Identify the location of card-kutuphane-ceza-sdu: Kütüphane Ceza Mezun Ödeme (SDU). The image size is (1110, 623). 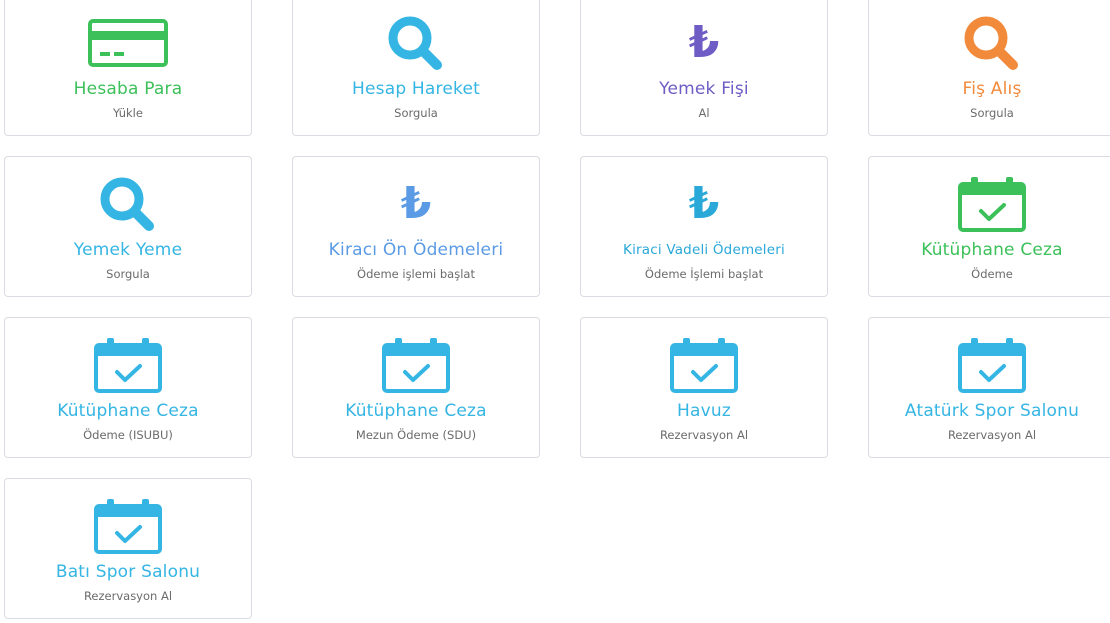
(416, 387).